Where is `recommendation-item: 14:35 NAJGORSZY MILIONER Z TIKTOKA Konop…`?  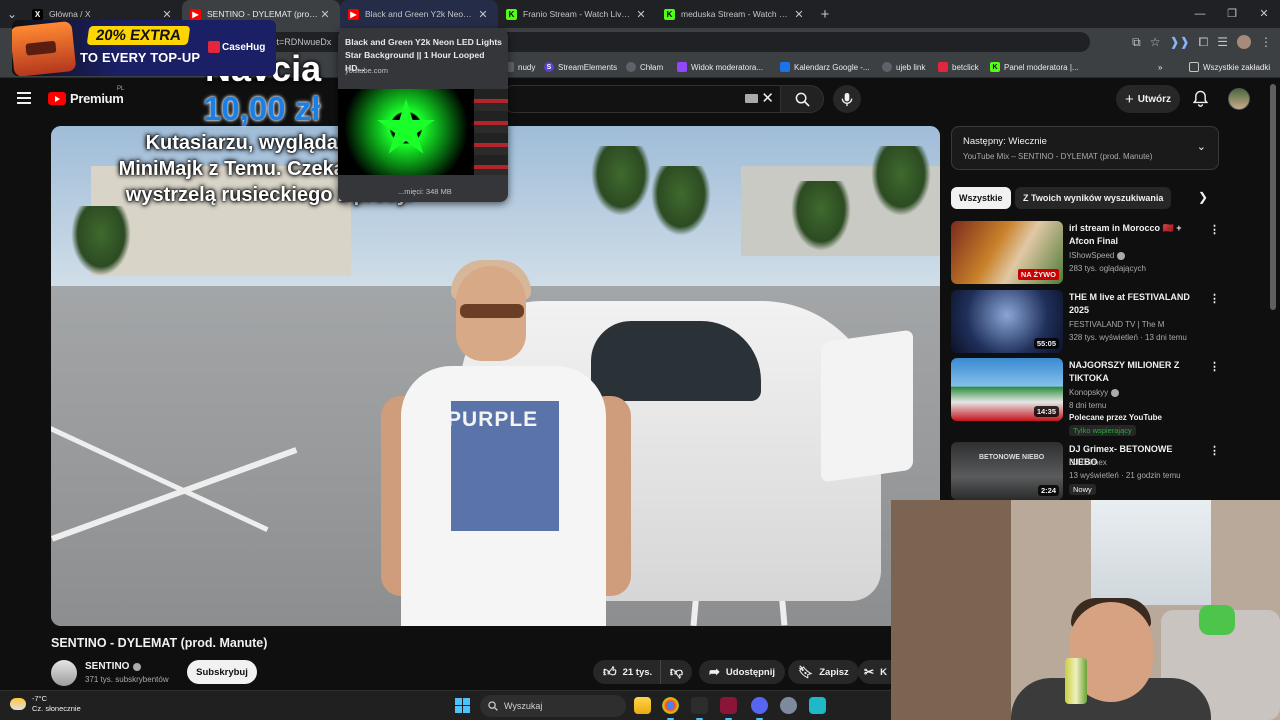 recommendation-item: 14:35 NAJGORSZY MILIONER Z TIKTOKA Konop… is located at coordinates (1086, 398).